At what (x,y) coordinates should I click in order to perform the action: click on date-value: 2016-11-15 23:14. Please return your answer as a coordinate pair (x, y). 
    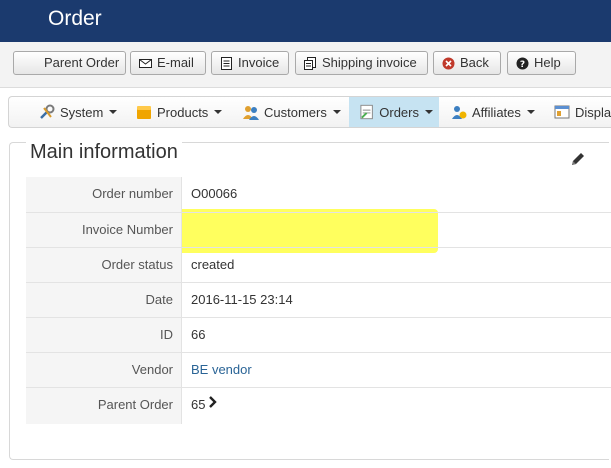
    Looking at the image, I should click on (242, 299).